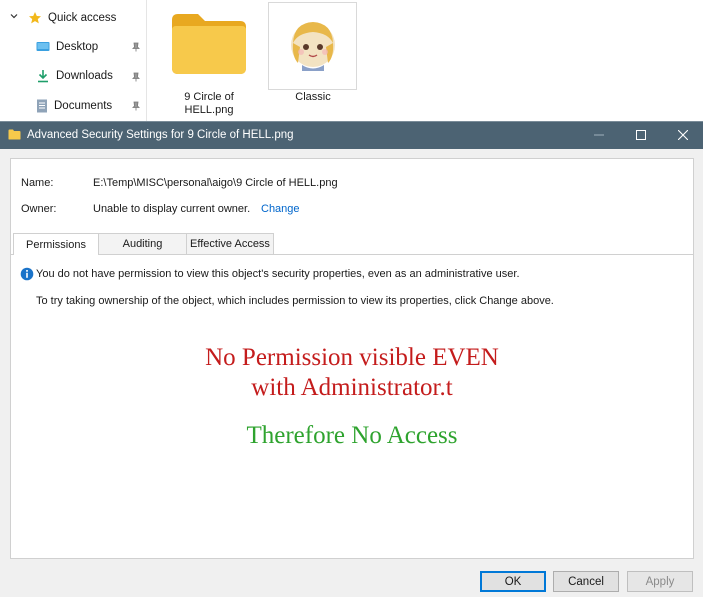 The width and height of the screenshot is (703, 597). I want to click on chevron-down-icon, so click(14, 16).